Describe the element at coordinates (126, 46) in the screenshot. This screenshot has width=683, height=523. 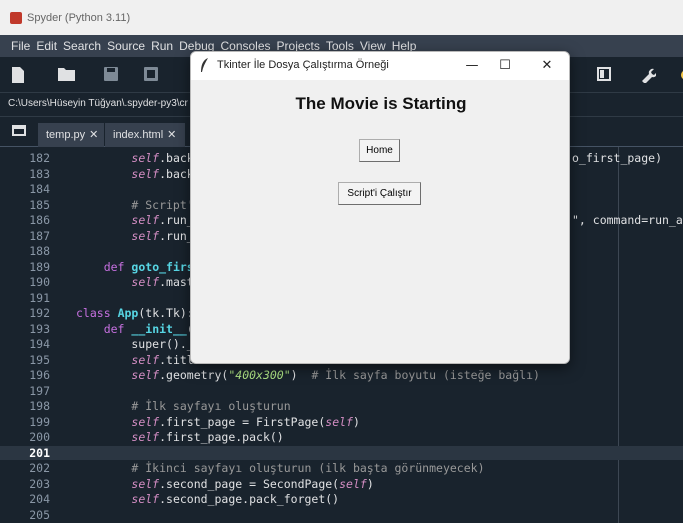
I see `menu-source: Source` at that location.